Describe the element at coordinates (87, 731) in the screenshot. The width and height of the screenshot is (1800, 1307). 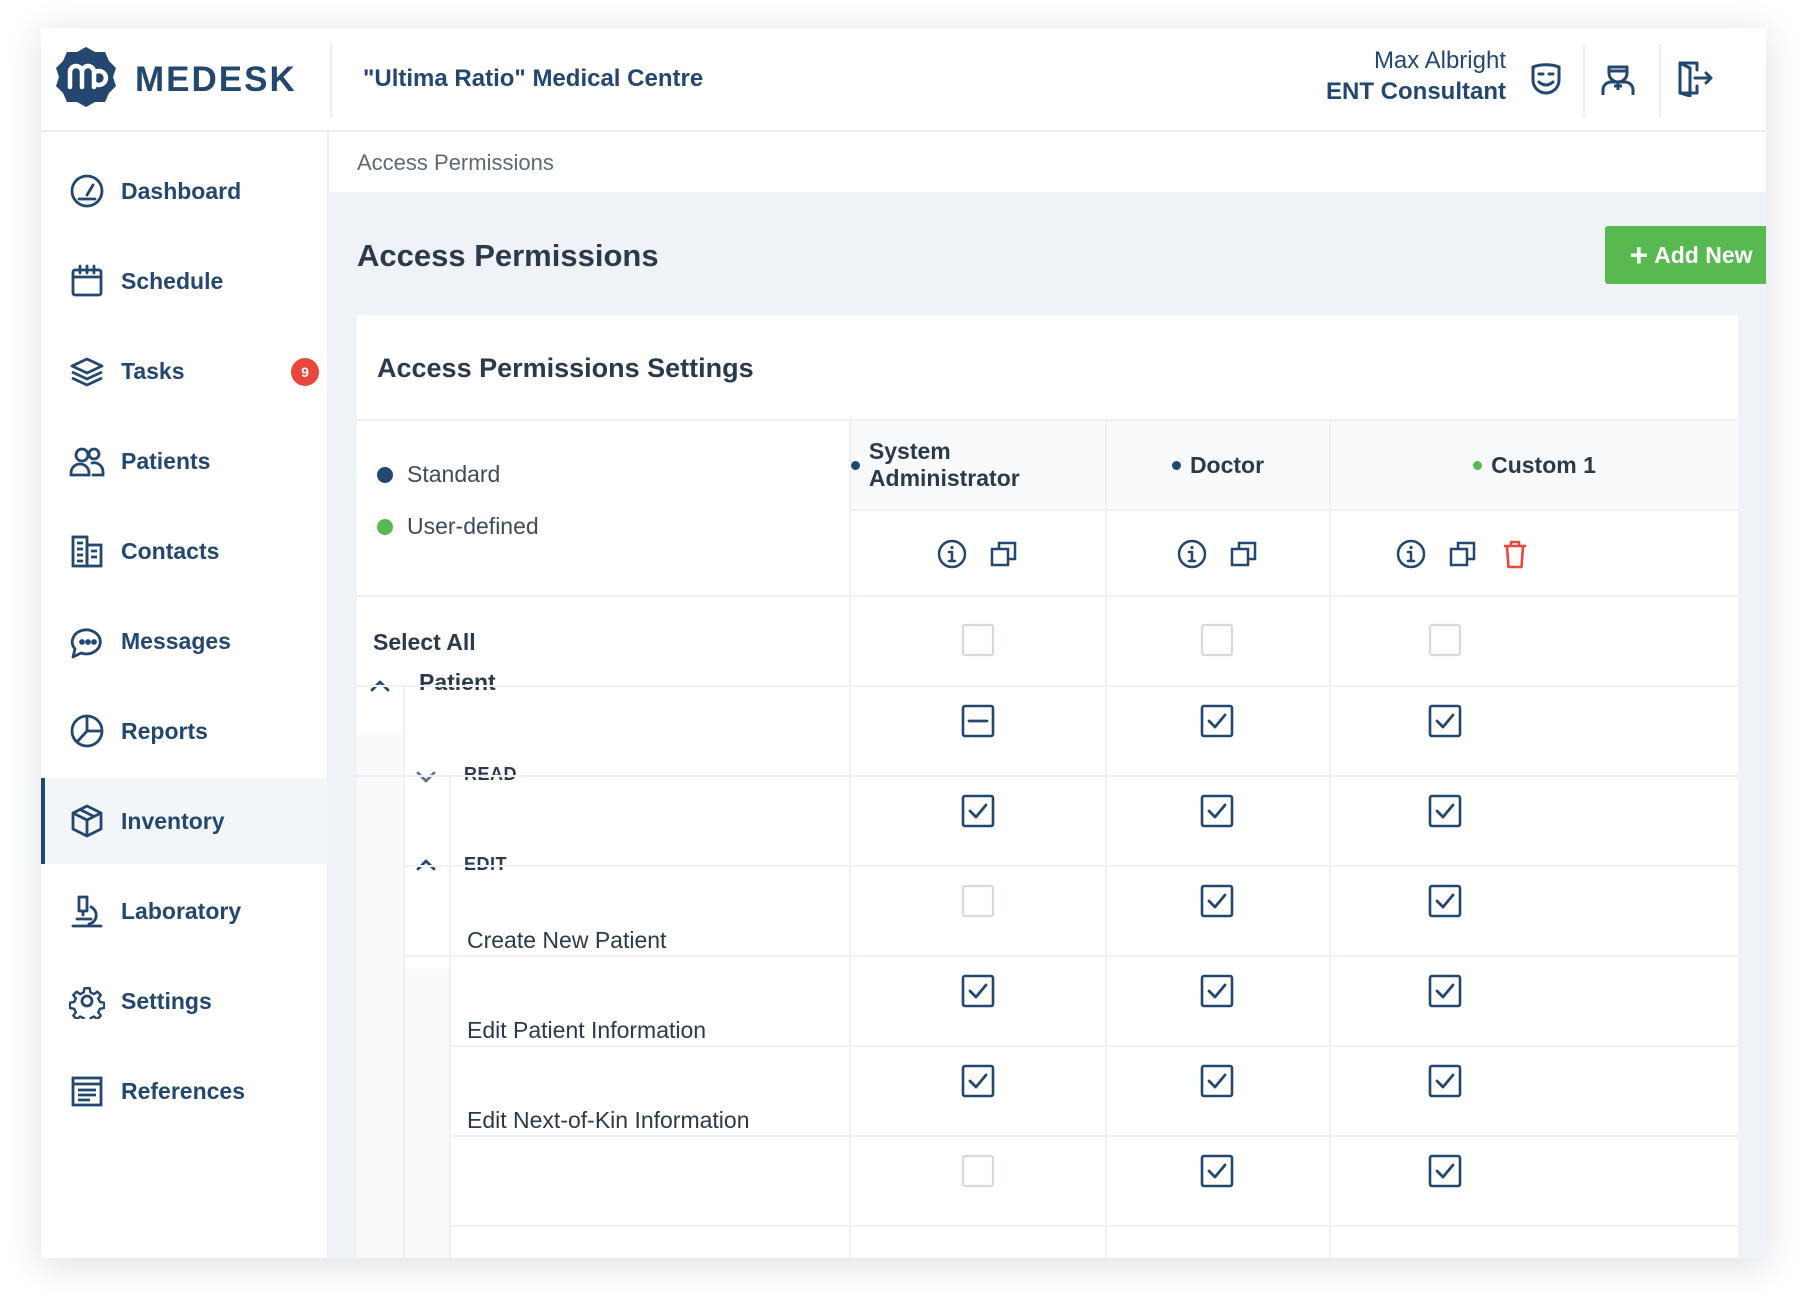
I see `pie-chart-icon` at that location.